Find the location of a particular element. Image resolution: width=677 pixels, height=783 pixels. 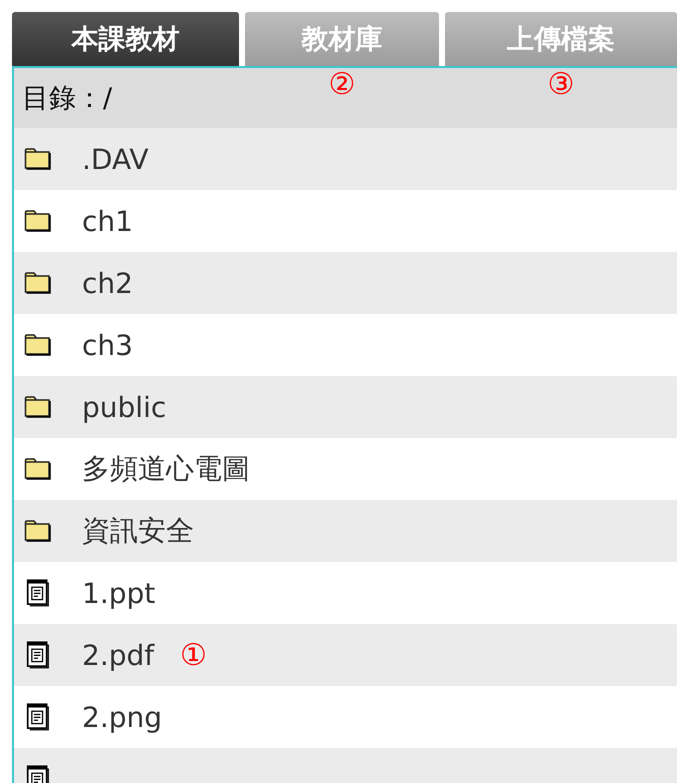

file-row: public is located at coordinates (345, 407).